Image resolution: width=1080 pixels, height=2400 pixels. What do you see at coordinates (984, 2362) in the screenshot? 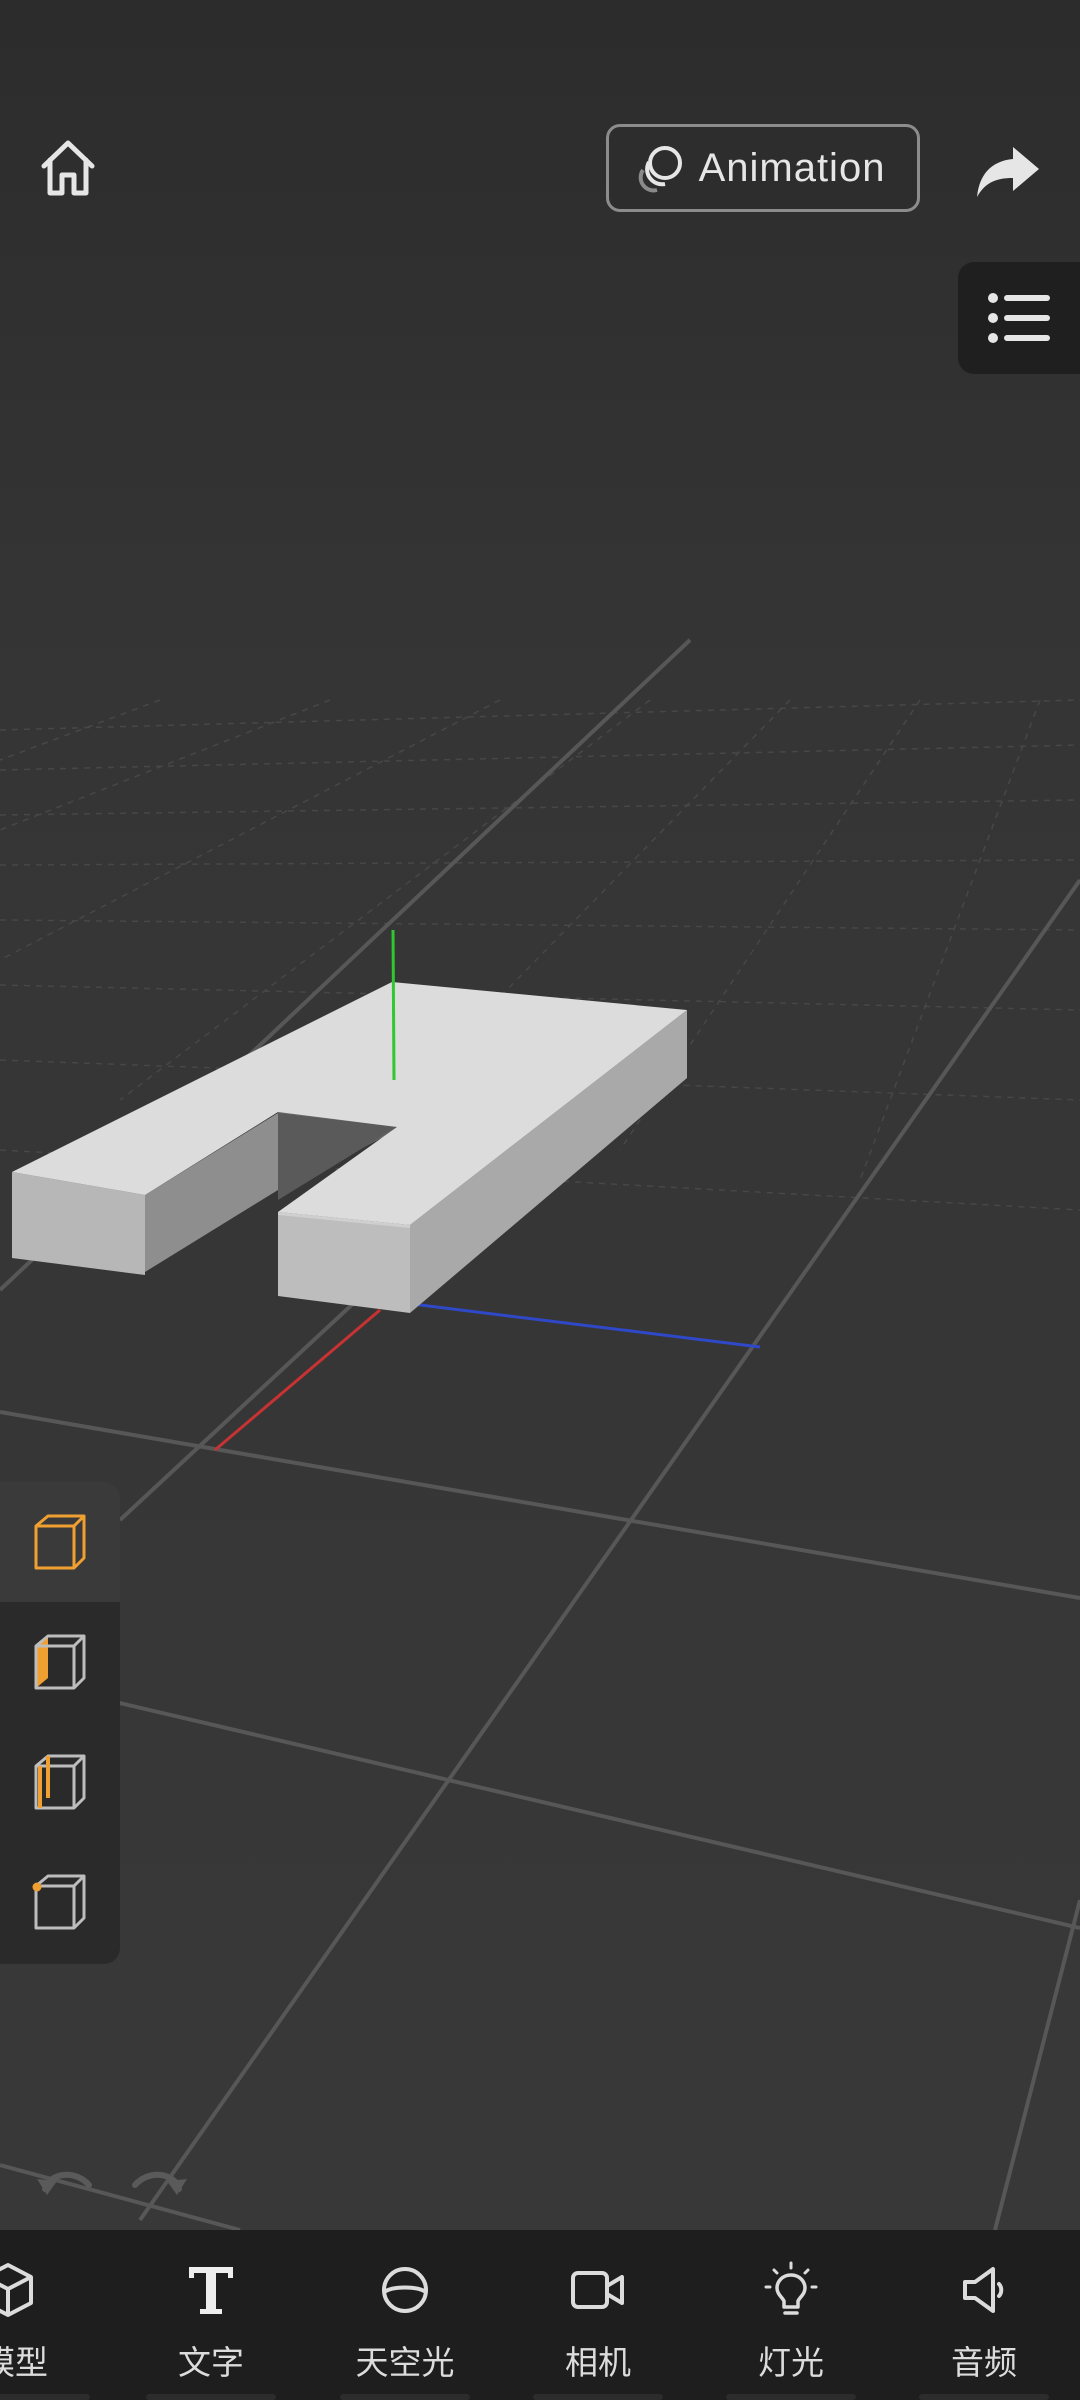
I see `tab-audio-label: 音频` at bounding box center [984, 2362].